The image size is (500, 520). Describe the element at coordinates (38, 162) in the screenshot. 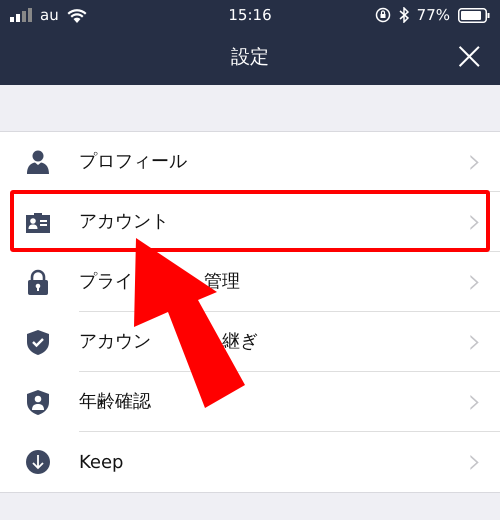

I see `person-icon` at that location.